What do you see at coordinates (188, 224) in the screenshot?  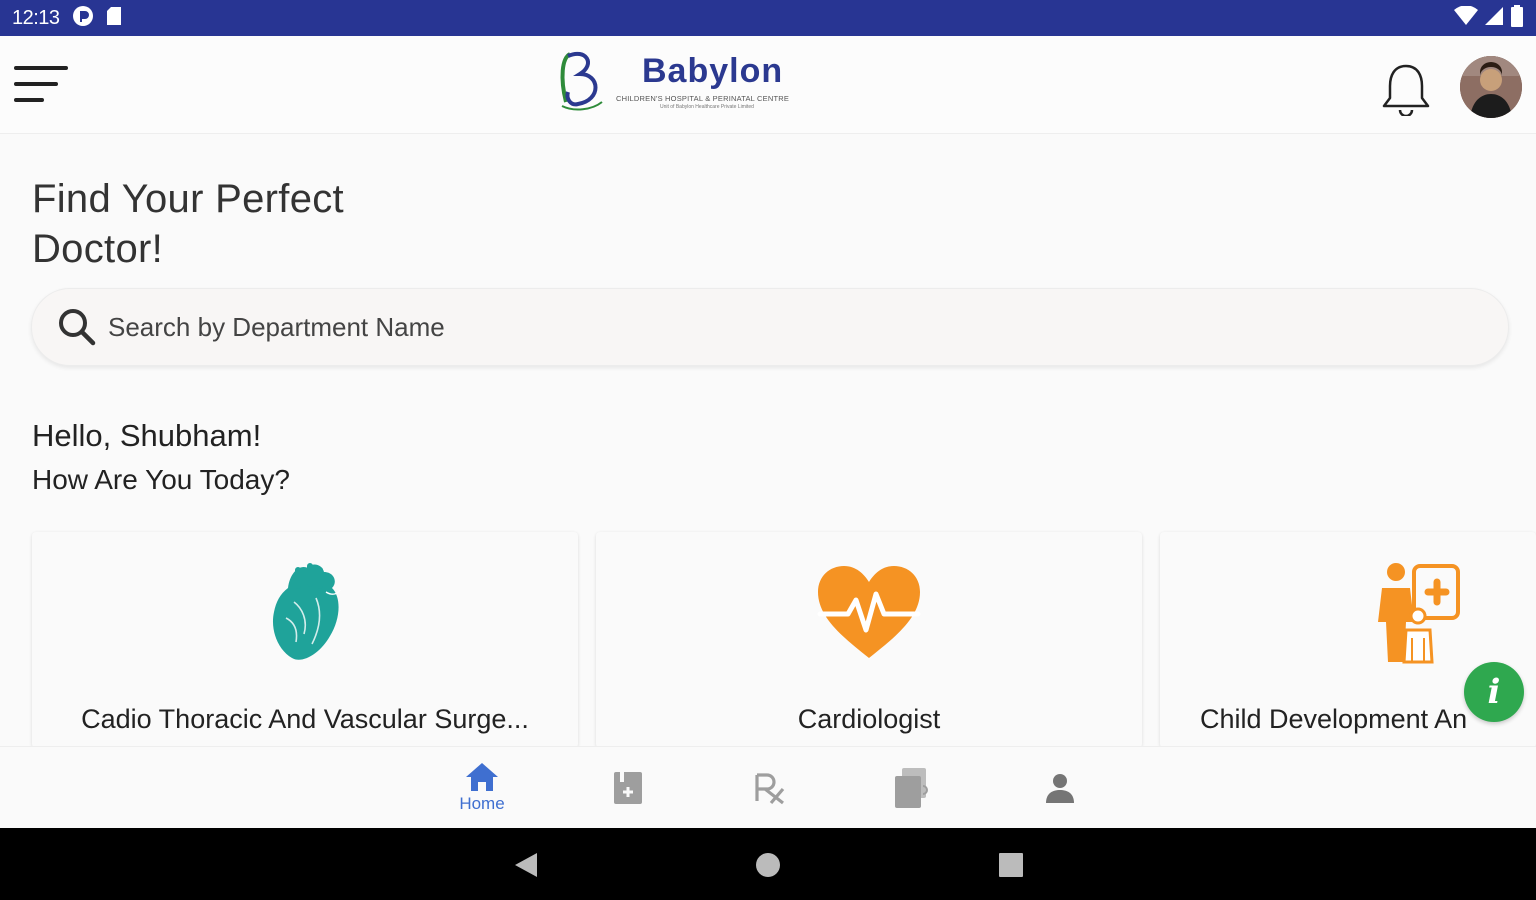 I see `page-title: Find Your Perfect Doctor!` at bounding box center [188, 224].